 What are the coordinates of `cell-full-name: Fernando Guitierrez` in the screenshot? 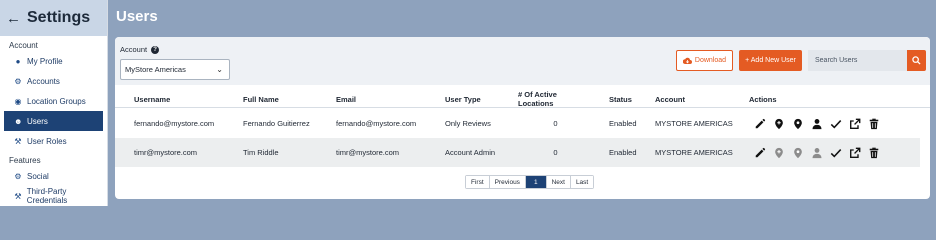 It's located at (276, 123).